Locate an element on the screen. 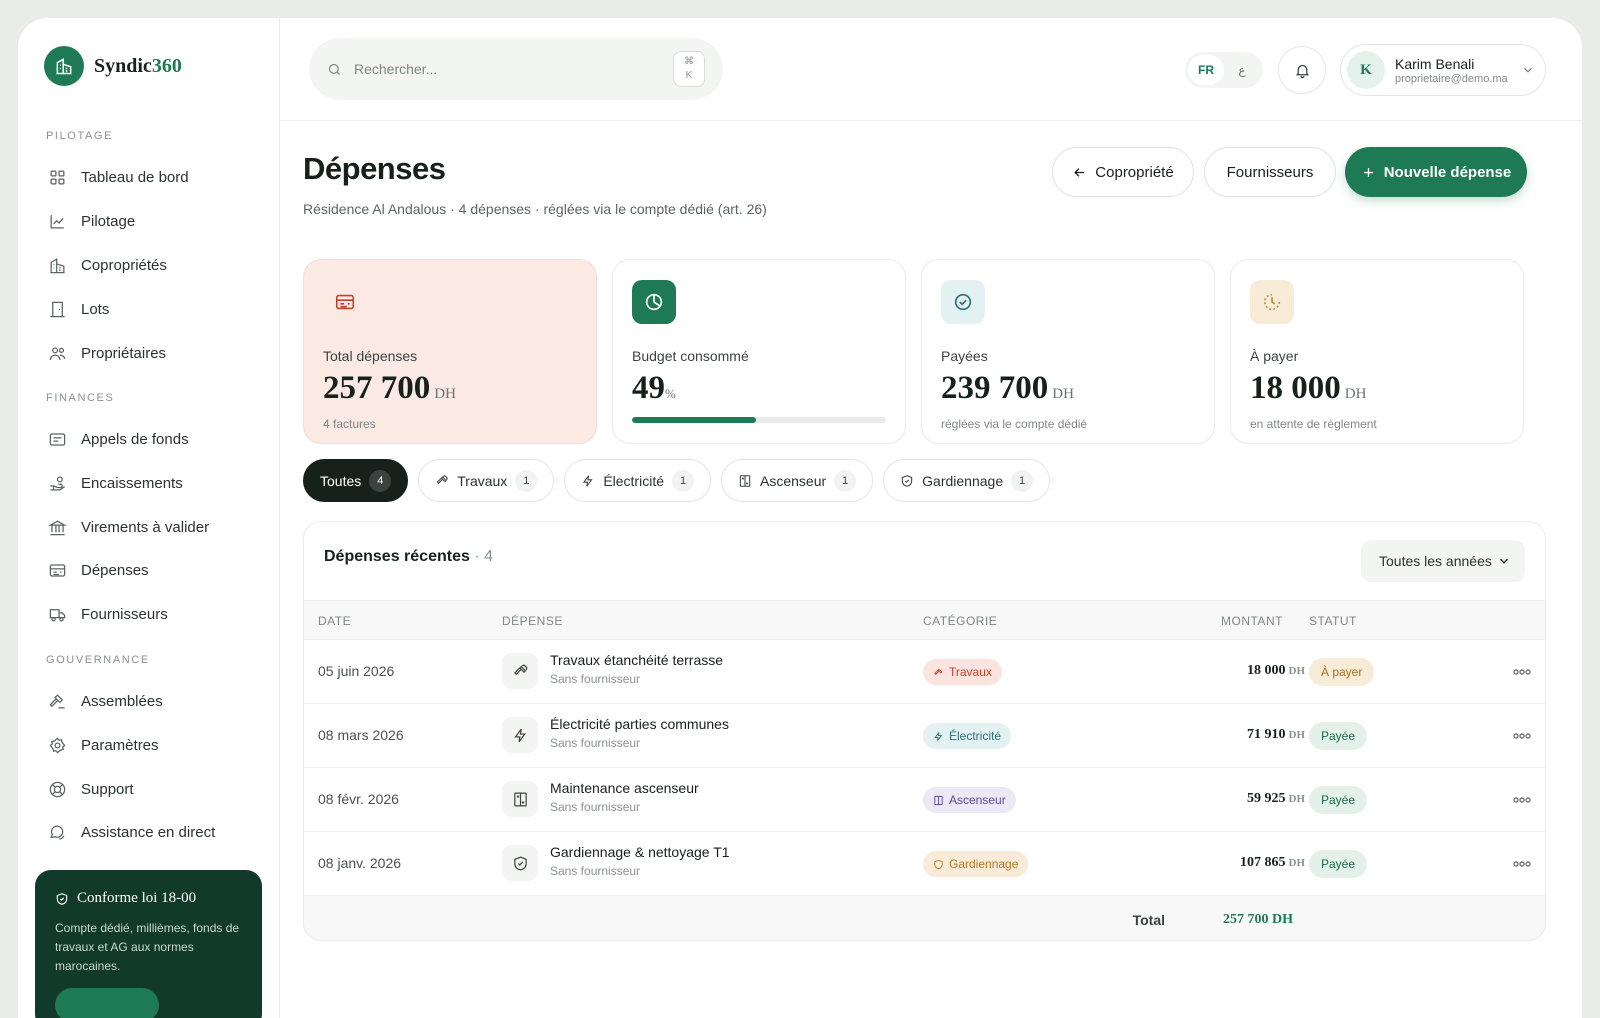 This screenshot has height=1018, width=1600. check-circle-icon is located at coordinates (963, 302).